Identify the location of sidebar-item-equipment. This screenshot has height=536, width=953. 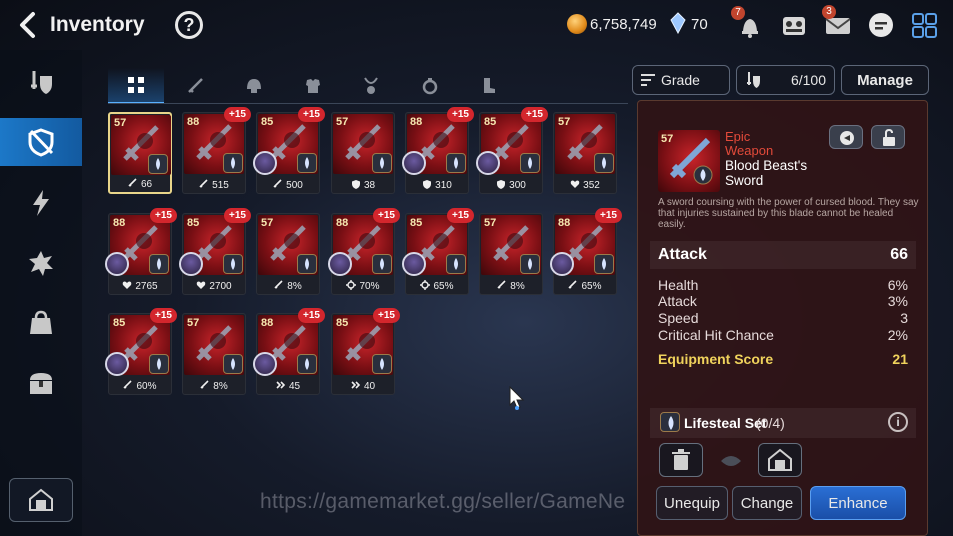
(41, 82).